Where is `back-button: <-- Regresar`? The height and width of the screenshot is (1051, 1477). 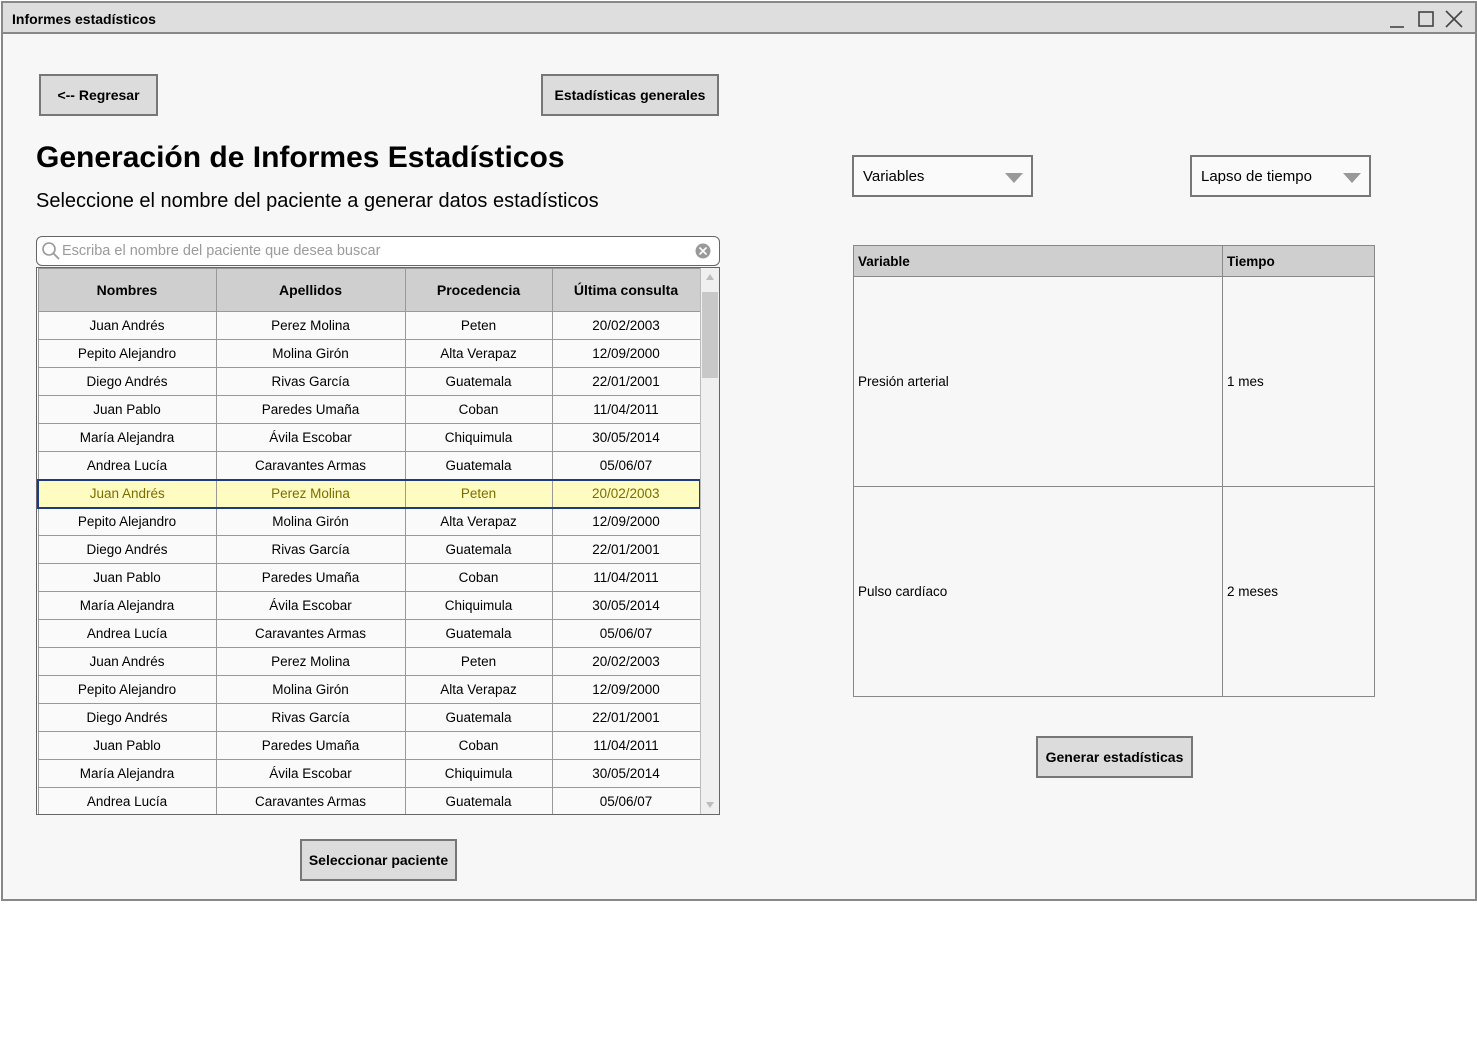
back-button: <-- Regresar is located at coordinates (98, 95).